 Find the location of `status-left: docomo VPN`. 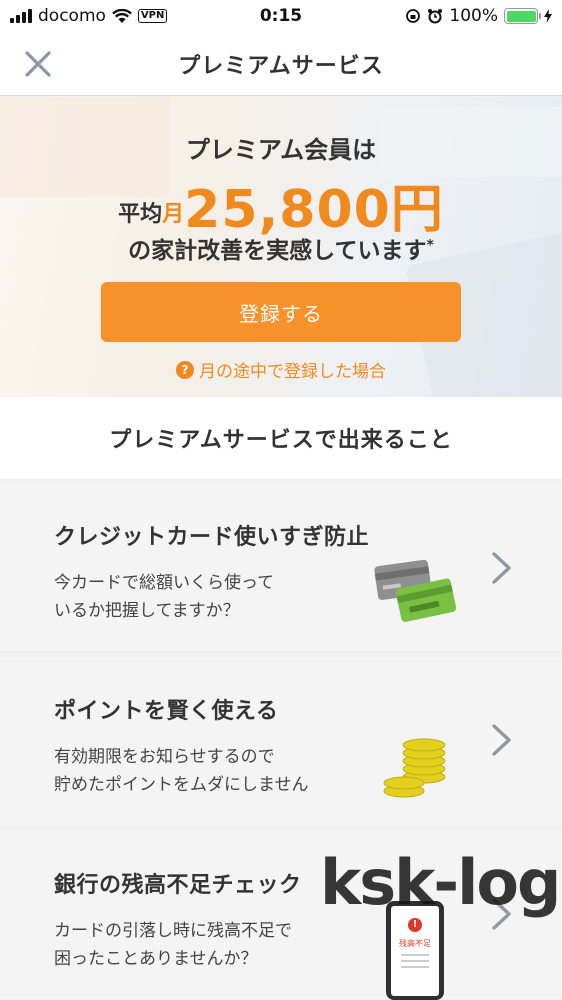

status-left: docomo VPN is located at coordinates (89, 16).